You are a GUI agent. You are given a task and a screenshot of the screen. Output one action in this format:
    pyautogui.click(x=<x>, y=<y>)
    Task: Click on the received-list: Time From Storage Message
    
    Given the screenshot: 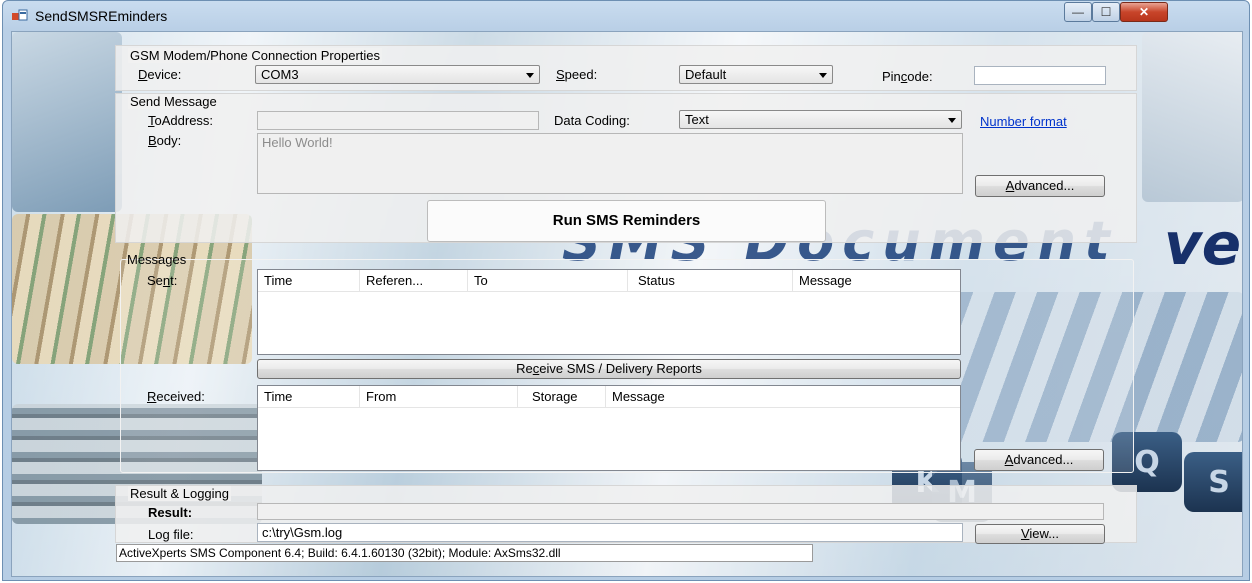 What is the action you would take?
    pyautogui.click(x=609, y=428)
    